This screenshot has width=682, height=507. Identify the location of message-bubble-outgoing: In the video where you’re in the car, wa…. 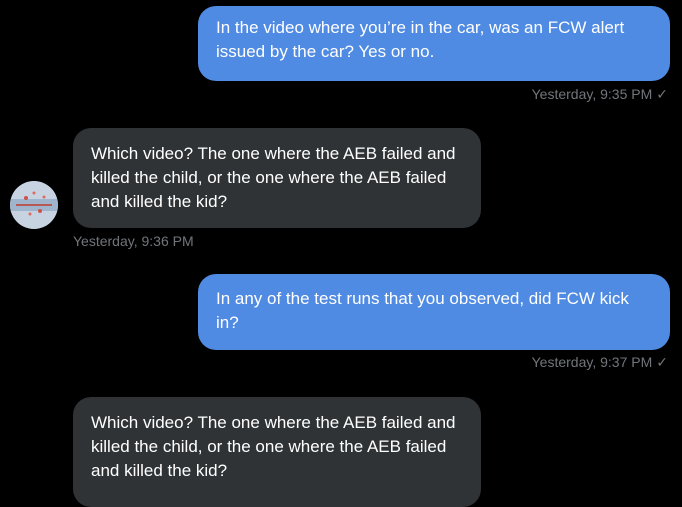
(434, 43).